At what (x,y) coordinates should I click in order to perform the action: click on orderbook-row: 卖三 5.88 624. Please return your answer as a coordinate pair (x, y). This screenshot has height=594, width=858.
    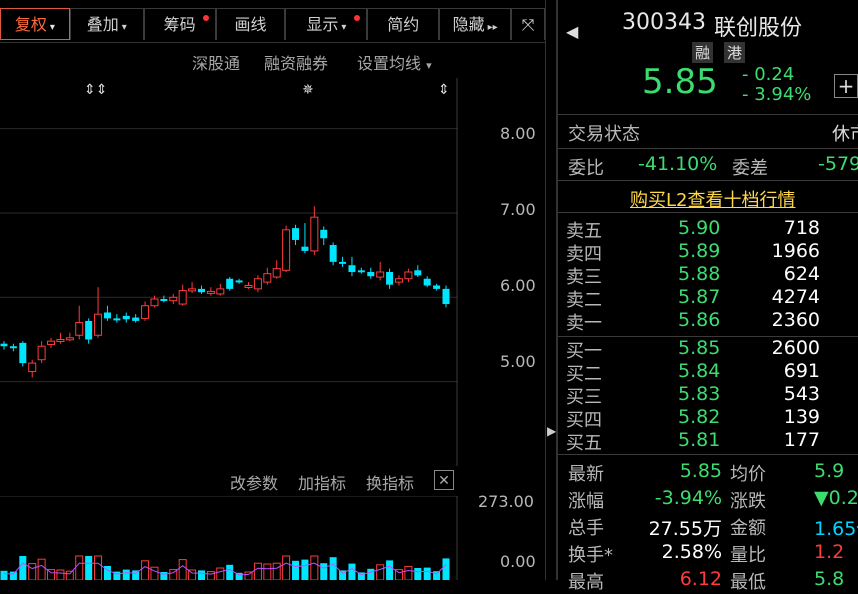
    Looking at the image, I should click on (712, 275).